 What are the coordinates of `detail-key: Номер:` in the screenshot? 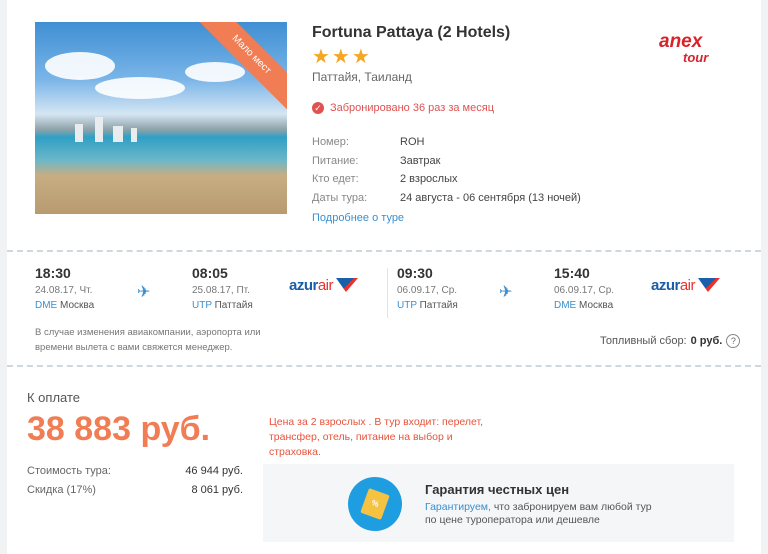 It's located at (330, 142).